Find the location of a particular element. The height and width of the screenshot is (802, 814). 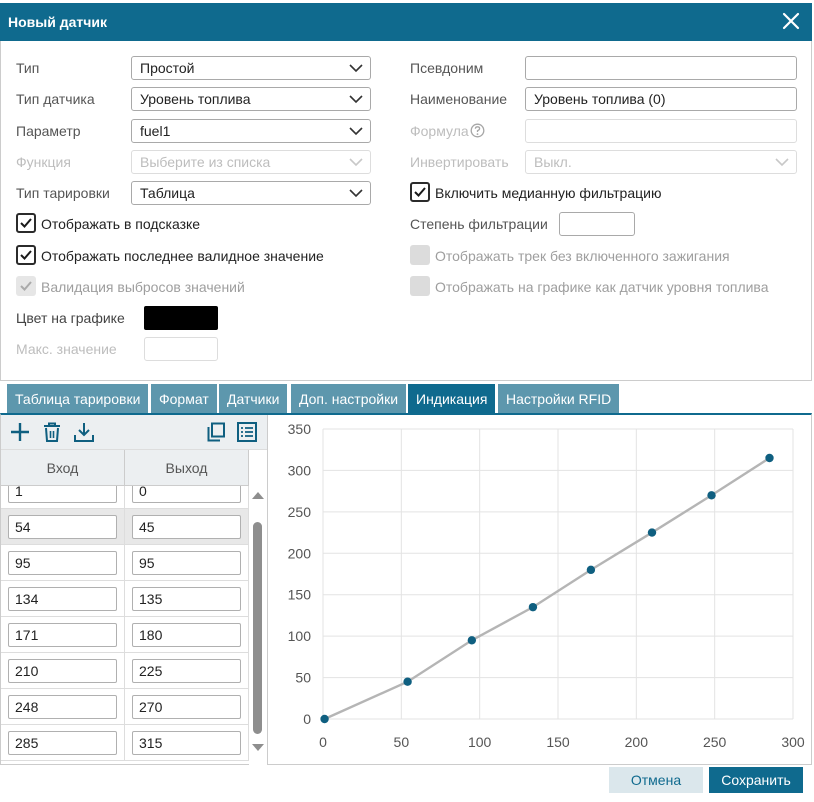

output-cell: 95 is located at coordinates (187, 563).